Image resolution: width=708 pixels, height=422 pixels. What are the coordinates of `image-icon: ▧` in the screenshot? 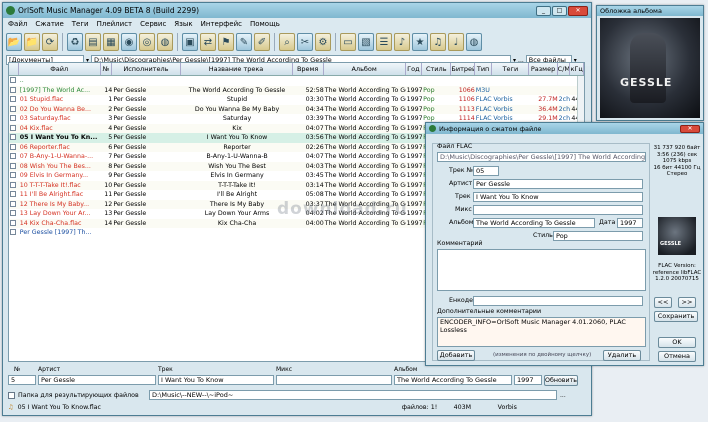 It's located at (366, 42).